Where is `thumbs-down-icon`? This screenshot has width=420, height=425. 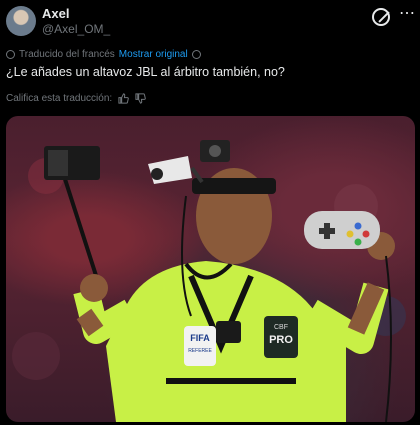 thumbs-down-icon is located at coordinates (140, 98).